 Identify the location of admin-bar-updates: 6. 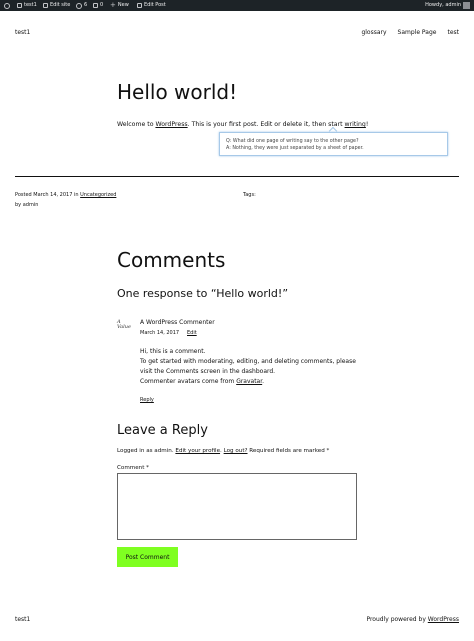
(81, 5).